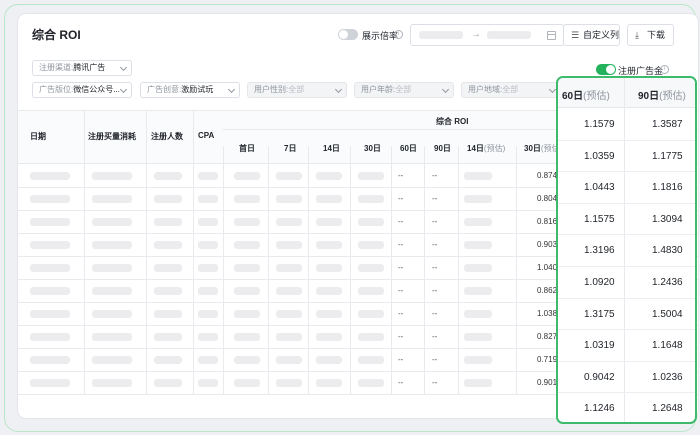 The image size is (700, 435). Describe the element at coordinates (82, 68) in the screenshot. I see `channel-select: 注册渠道:腾讯广告` at that location.